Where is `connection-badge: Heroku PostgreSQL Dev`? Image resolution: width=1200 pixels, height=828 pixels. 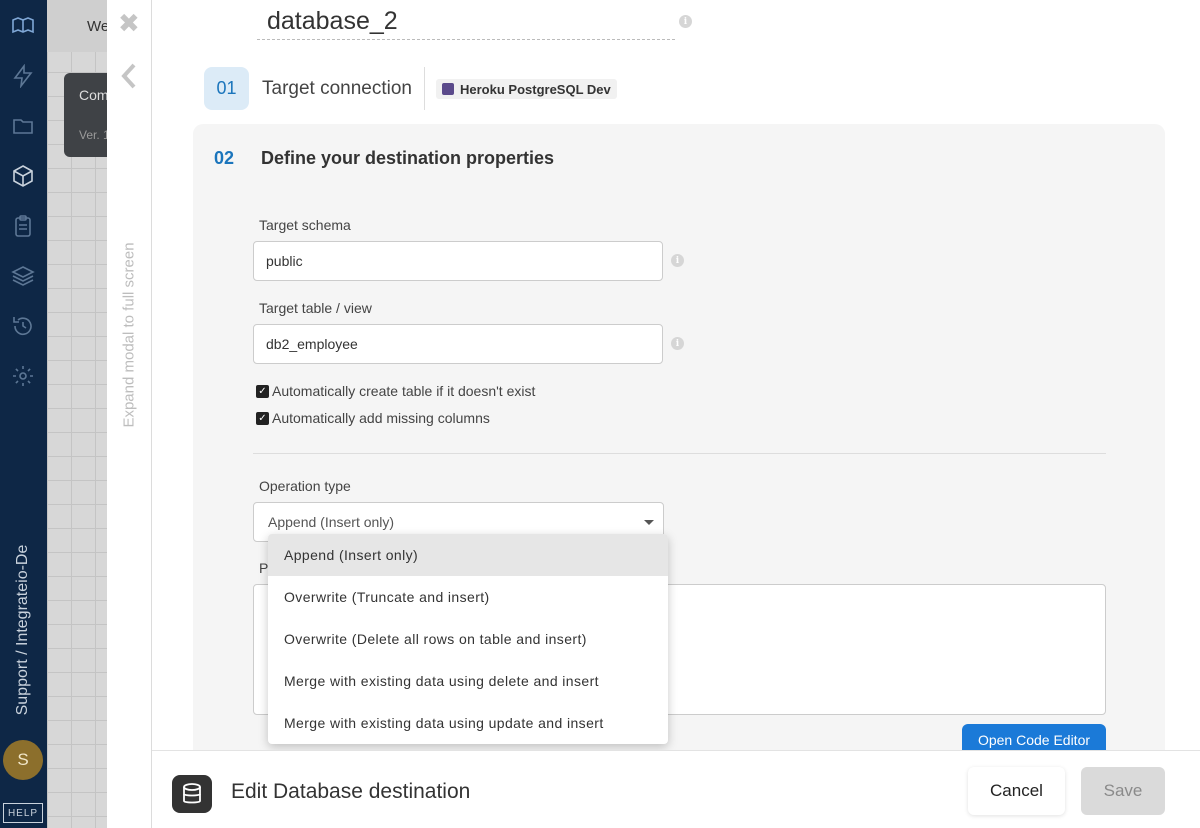
connection-badge: Heroku PostgreSQL Dev is located at coordinates (526, 89).